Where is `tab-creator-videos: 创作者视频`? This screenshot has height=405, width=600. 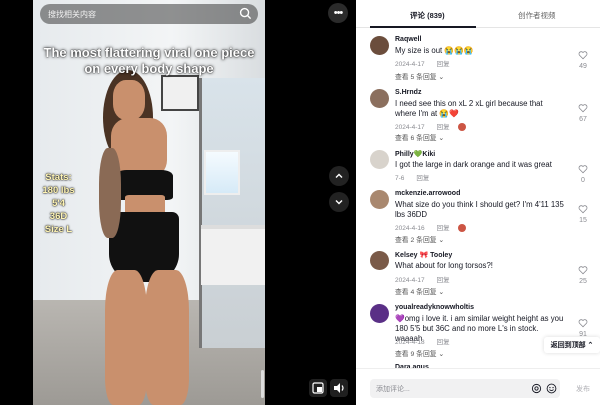
tab-creator-videos: 创作者视频 is located at coordinates (537, 15).